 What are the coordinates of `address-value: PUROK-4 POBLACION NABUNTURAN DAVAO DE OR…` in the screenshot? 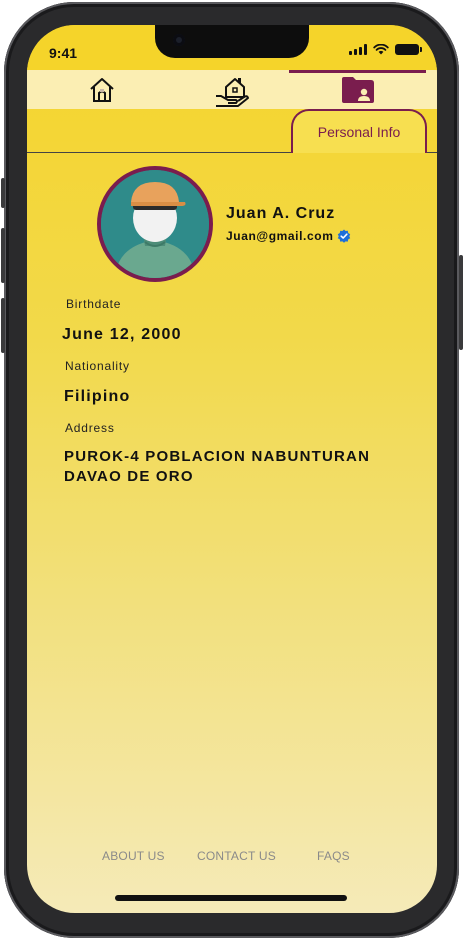 It's located at (217, 466).